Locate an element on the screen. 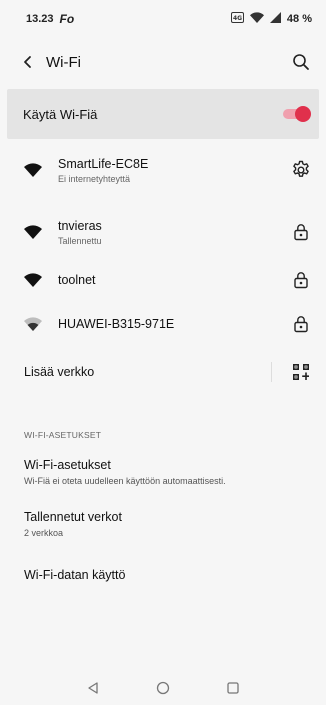  divider is located at coordinates (271, 372).